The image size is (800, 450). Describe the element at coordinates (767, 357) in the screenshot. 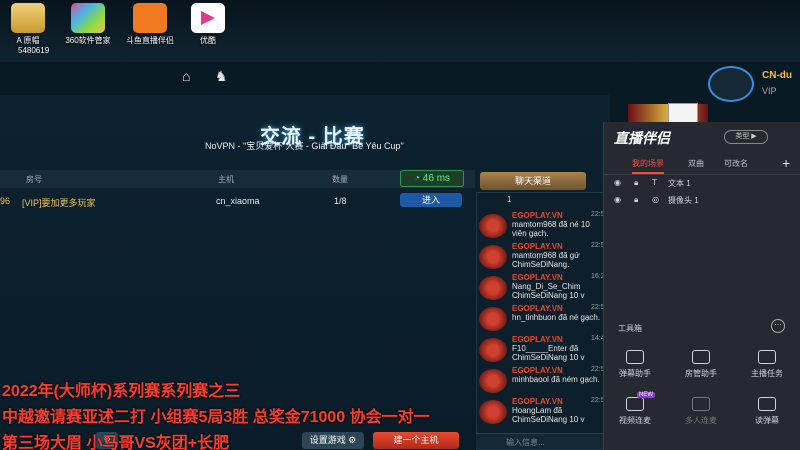

I see `task-icon` at that location.